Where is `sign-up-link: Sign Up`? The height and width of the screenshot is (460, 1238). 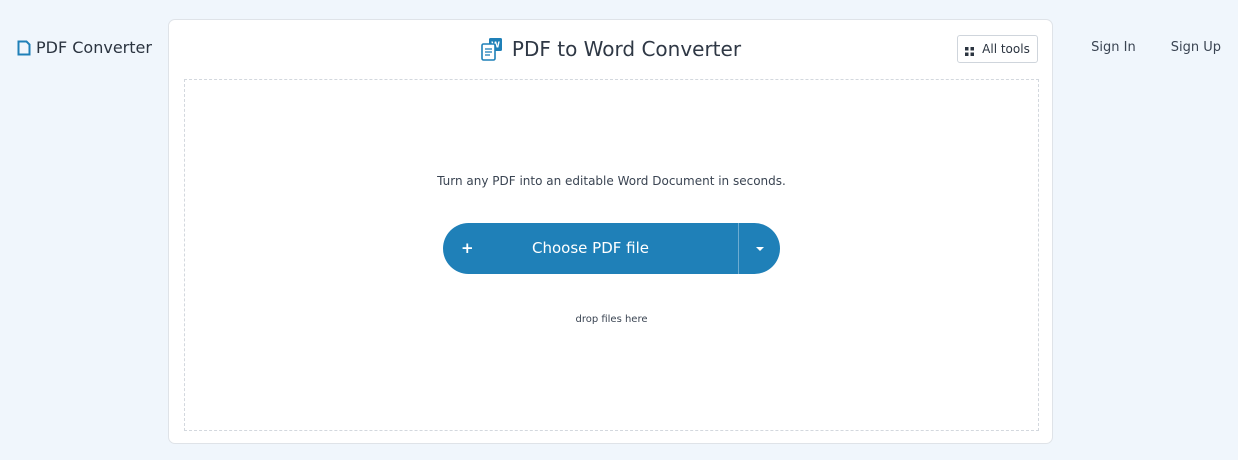 sign-up-link: Sign Up is located at coordinates (1196, 47).